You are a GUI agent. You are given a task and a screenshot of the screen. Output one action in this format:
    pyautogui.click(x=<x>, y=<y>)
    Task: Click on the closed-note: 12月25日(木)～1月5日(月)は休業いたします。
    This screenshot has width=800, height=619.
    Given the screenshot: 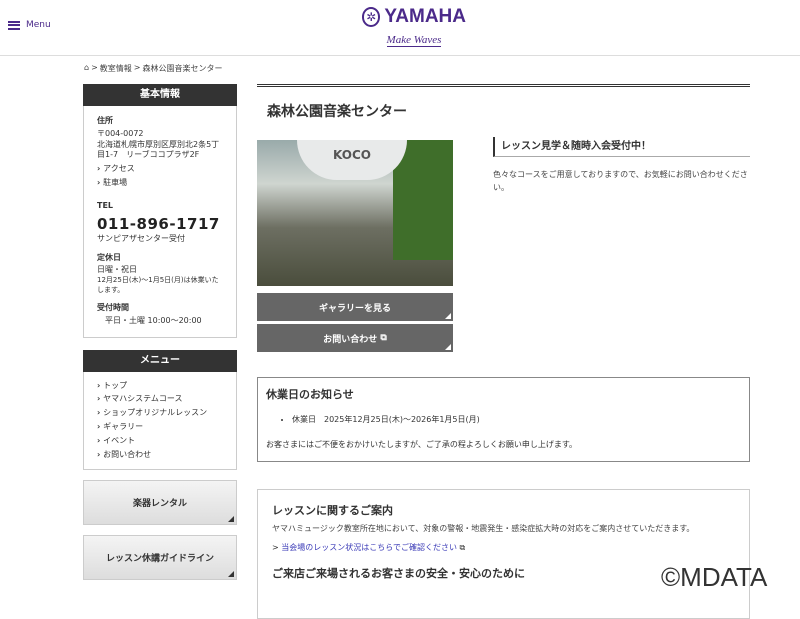 What is the action you would take?
    pyautogui.click(x=158, y=285)
    